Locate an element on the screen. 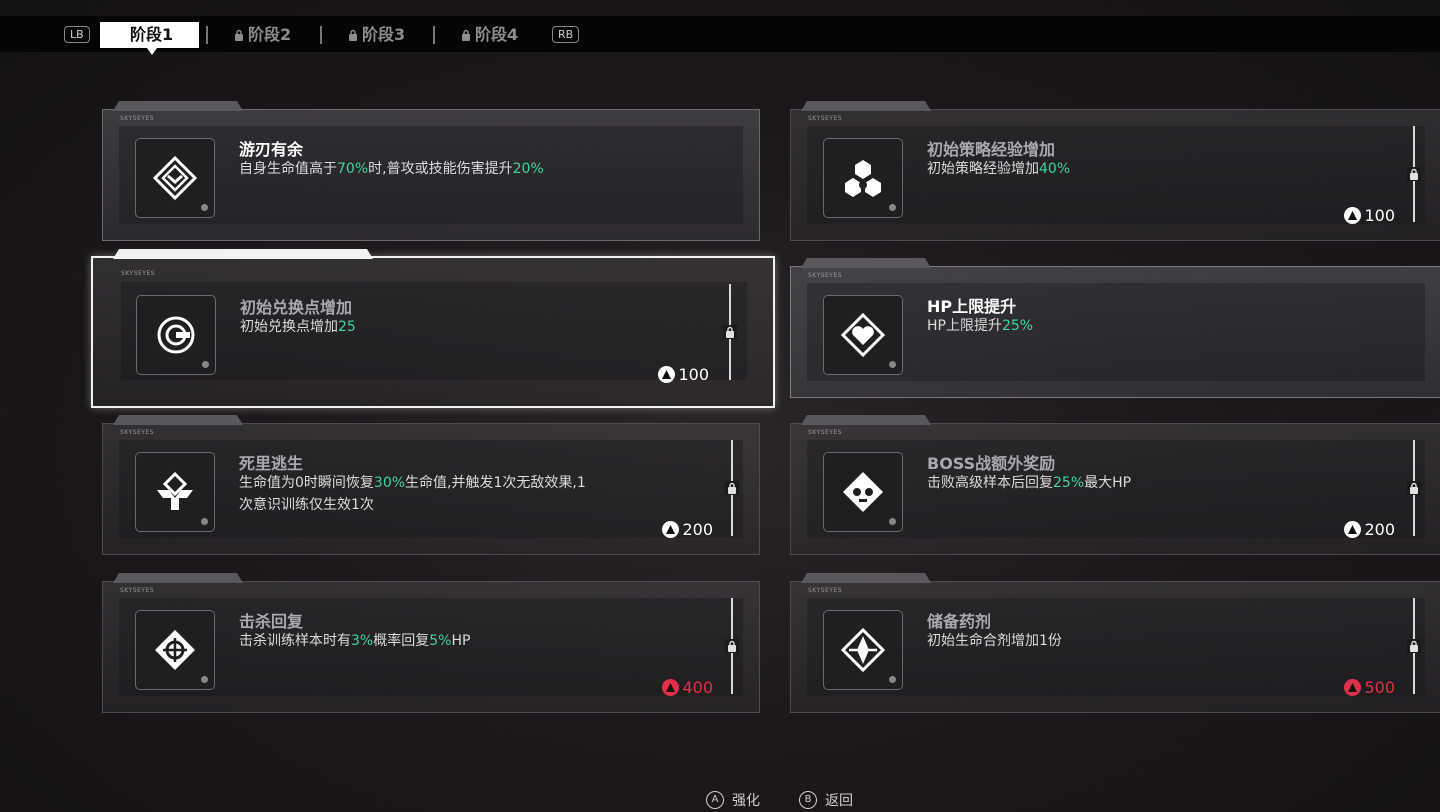 The image size is (1440, 812). cost-display: 500 is located at coordinates (1369, 687).